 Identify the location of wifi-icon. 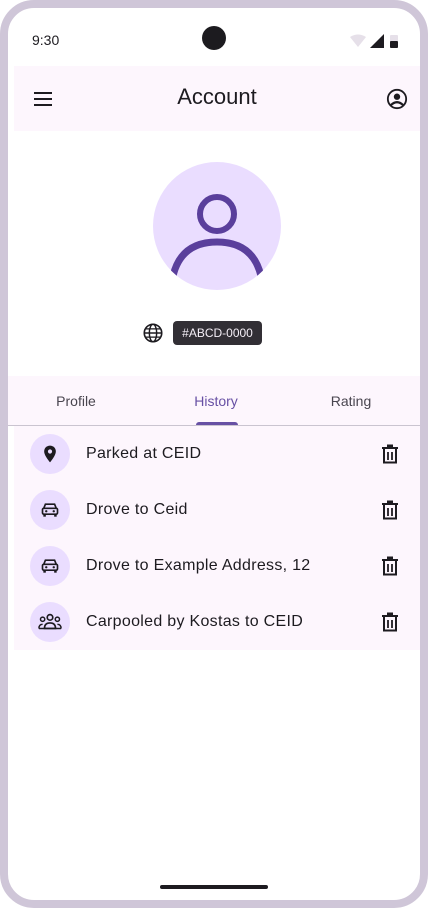
(358, 40).